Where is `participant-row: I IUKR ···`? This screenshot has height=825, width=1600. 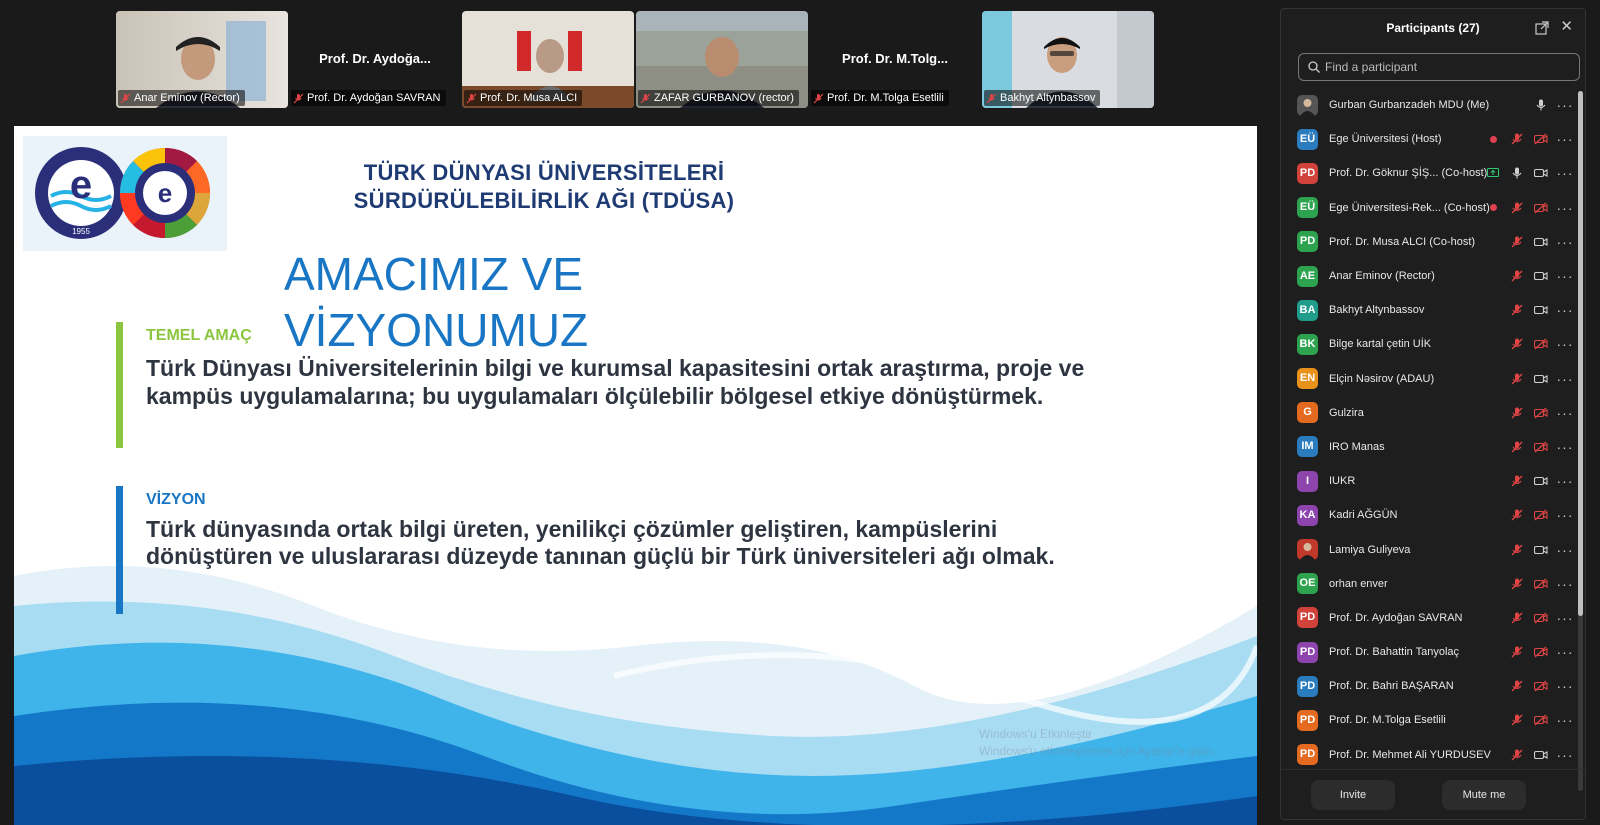
participant-row: I IUKR ··· is located at coordinates (1429, 481).